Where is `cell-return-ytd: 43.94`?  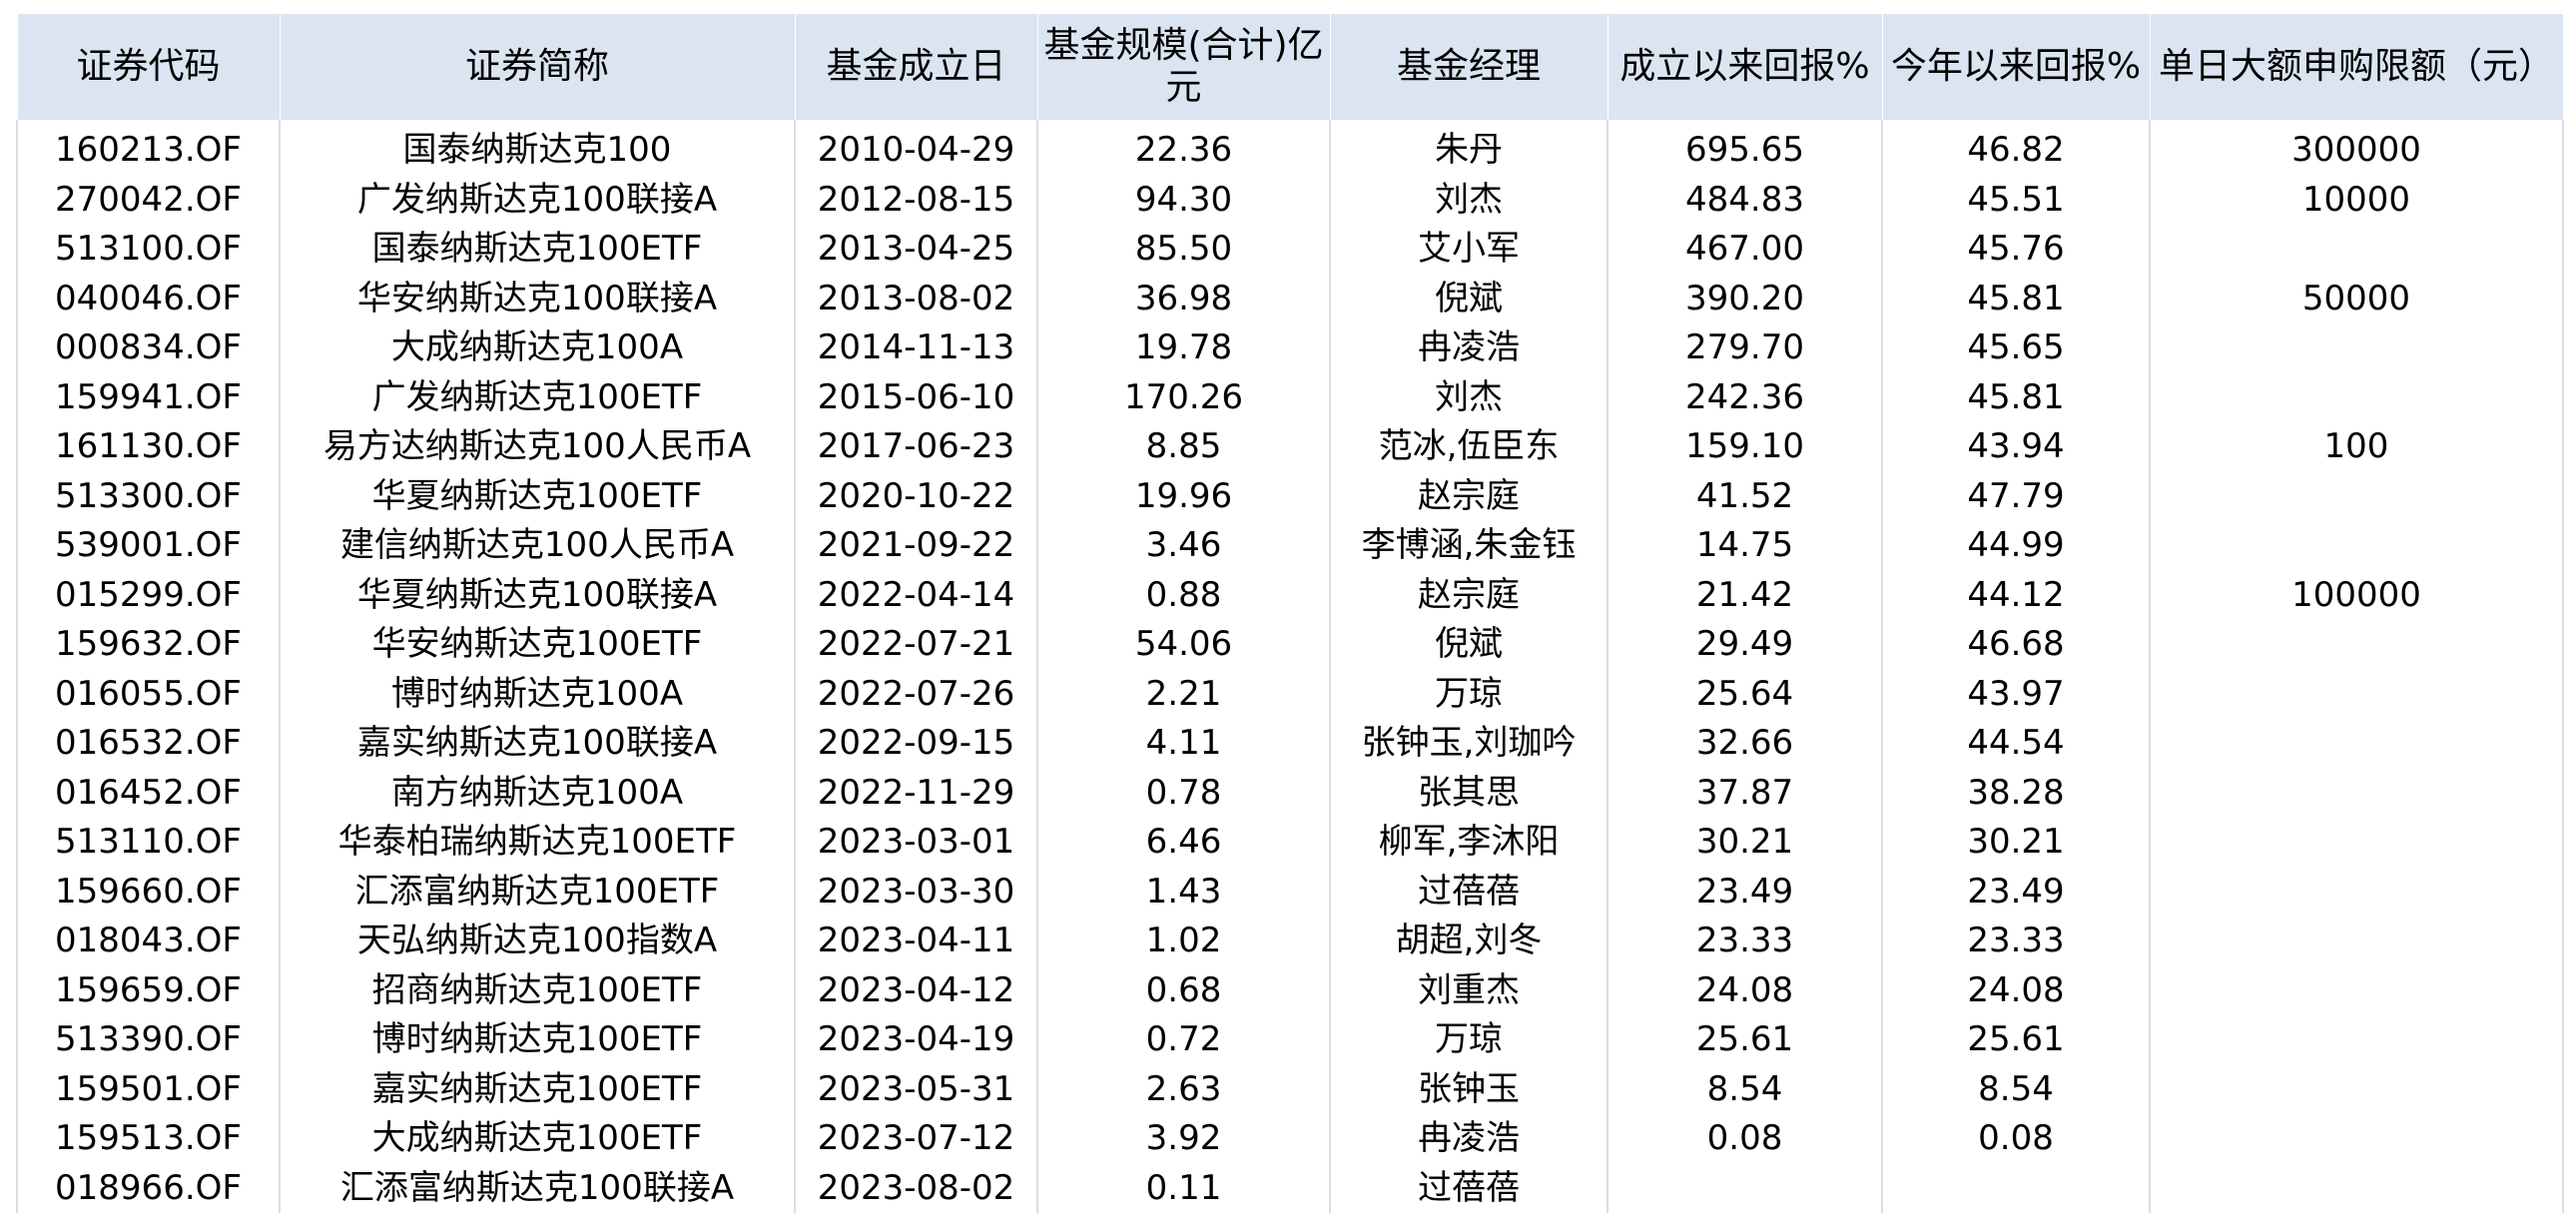
cell-return-ytd: 43.94 is located at coordinates (2016, 447).